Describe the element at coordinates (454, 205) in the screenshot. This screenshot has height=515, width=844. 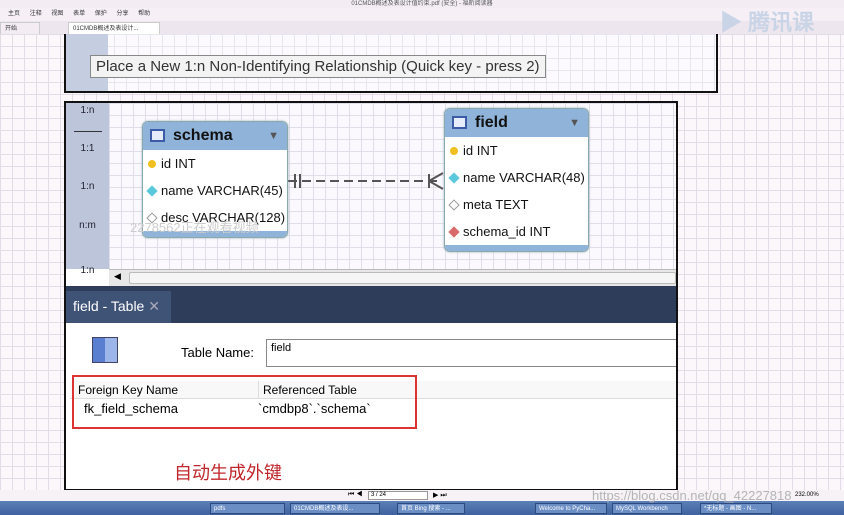
I see `diamond-empty-icon` at that location.